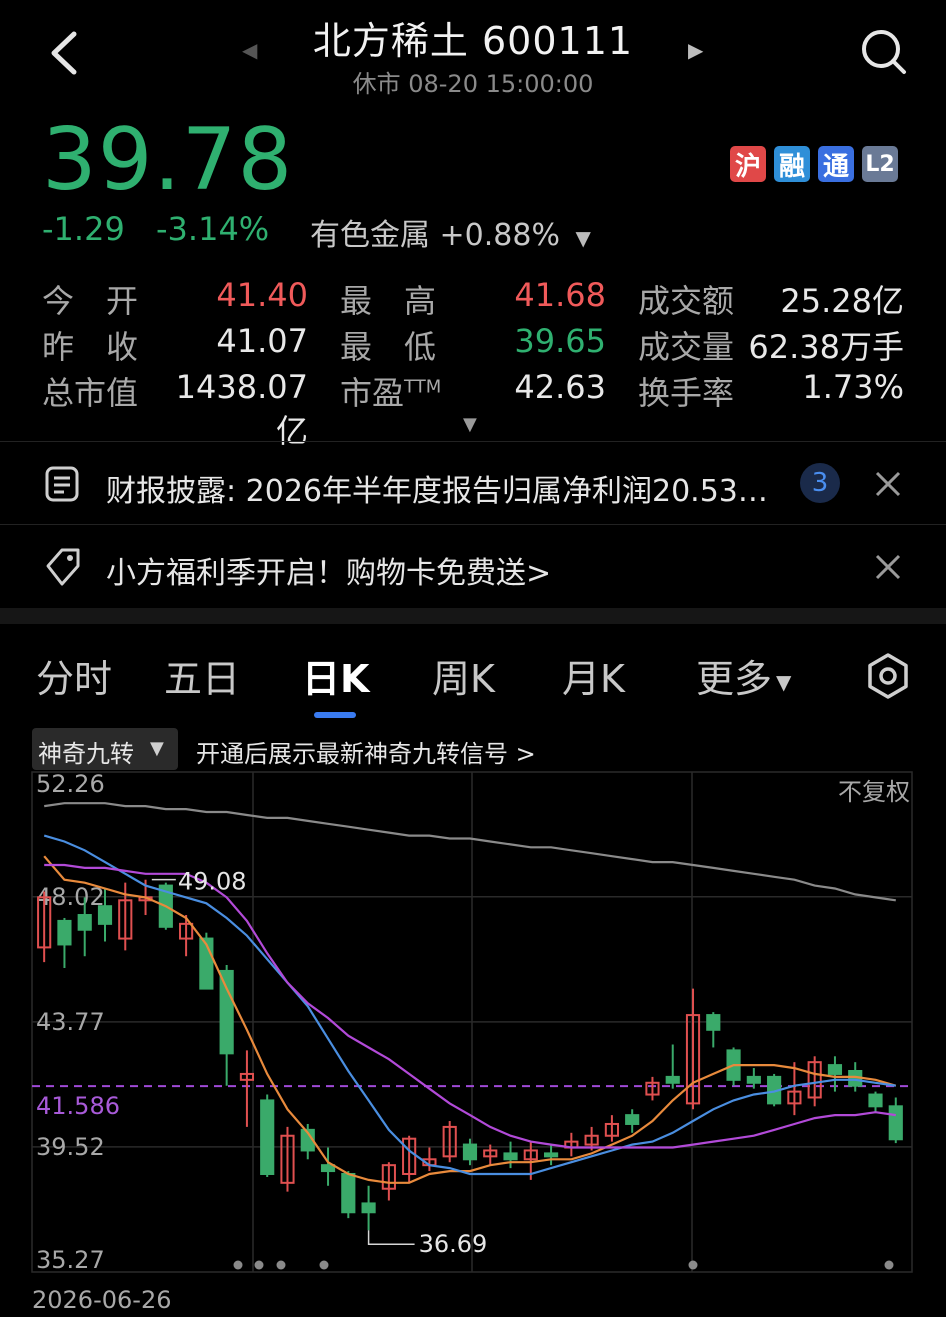 This screenshot has height=1317, width=946. Describe the element at coordinates (695, 50) in the screenshot. I see `next-stock-arrow: ▶` at that location.